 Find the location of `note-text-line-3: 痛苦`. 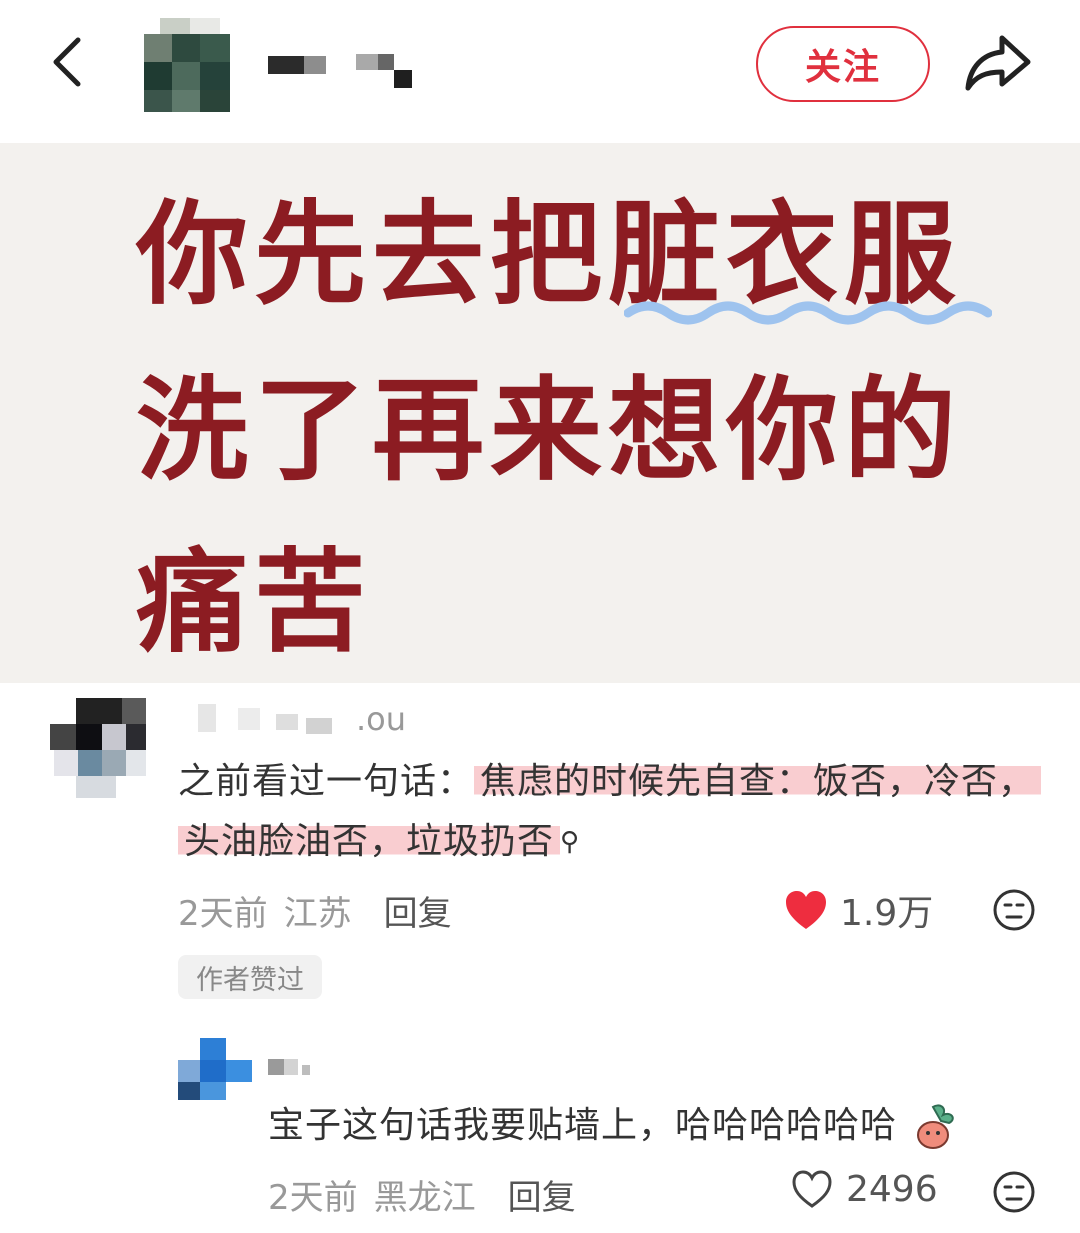

note-text-line-3: 痛苦 is located at coordinates (254, 602).